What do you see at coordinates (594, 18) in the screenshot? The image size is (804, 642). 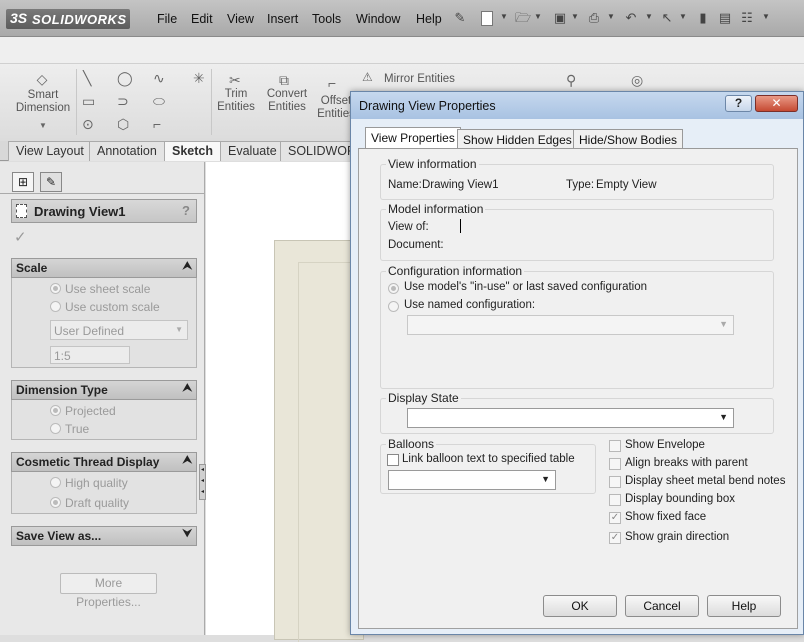 I see `print-icon: ⎙` at bounding box center [594, 18].